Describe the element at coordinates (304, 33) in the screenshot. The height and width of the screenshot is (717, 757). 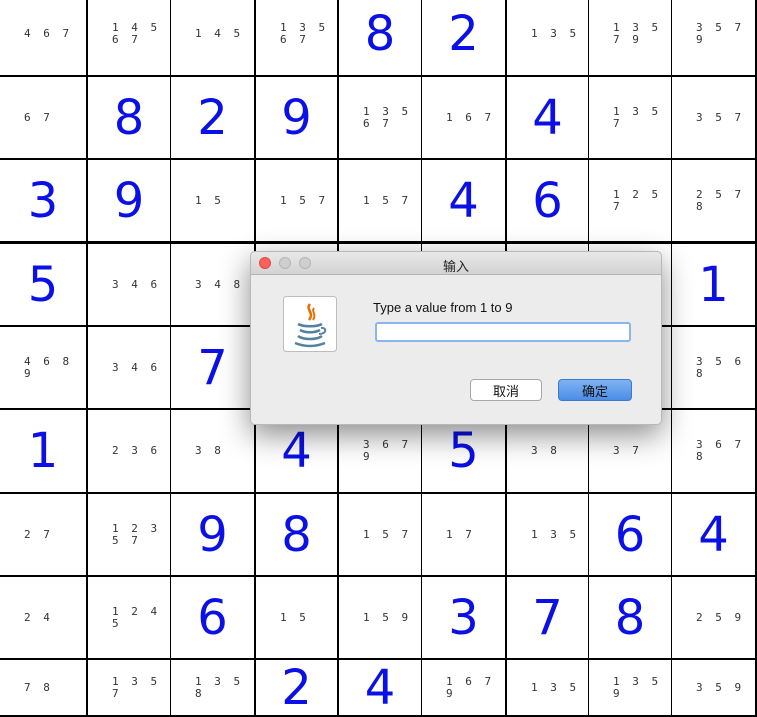
I see `candidate-notes: 1 3 5 6 7` at that location.